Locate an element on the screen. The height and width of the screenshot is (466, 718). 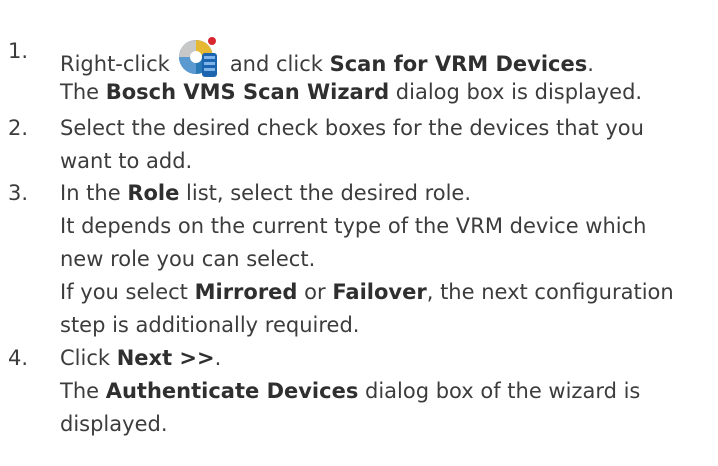
step-text: step is additionally required. is located at coordinates (210, 325).